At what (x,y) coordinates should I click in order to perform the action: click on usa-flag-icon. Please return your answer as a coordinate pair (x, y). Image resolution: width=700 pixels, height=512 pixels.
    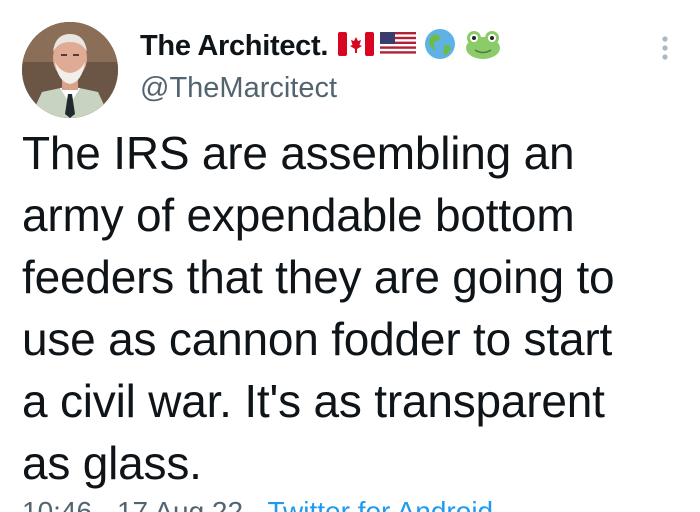
    Looking at the image, I should click on (398, 46).